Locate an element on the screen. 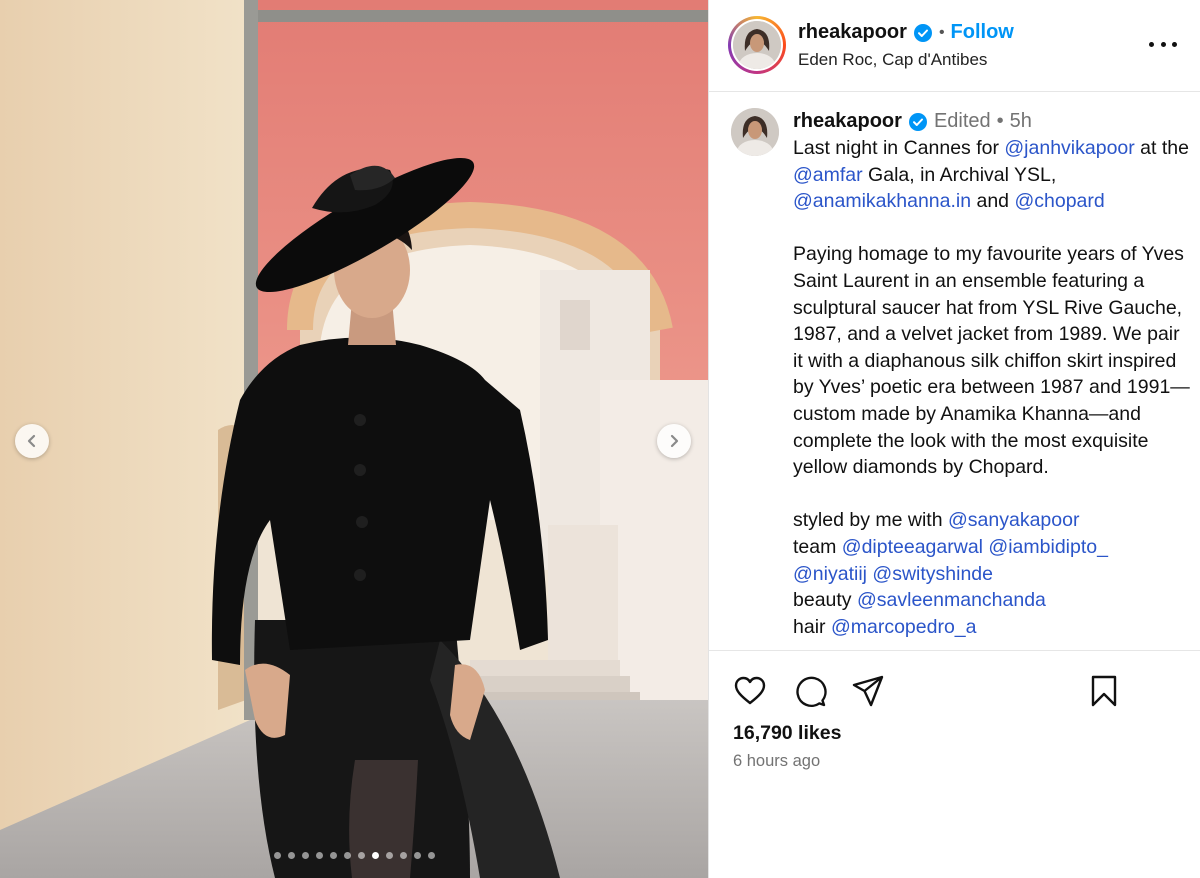  chevron-right-icon is located at coordinates (674, 441).